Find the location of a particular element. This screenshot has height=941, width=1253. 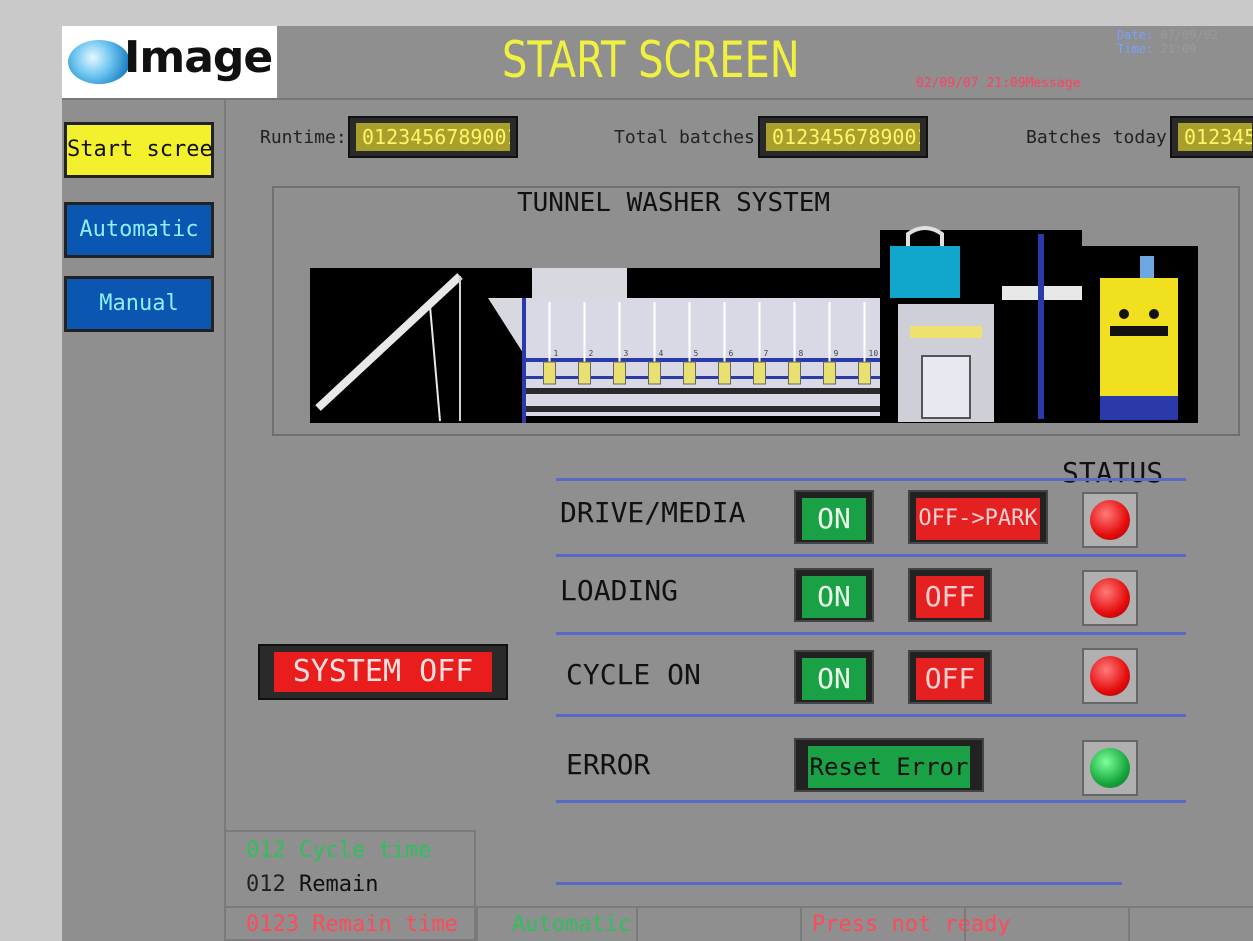

compartment-number: 3 is located at coordinates (626, 353).